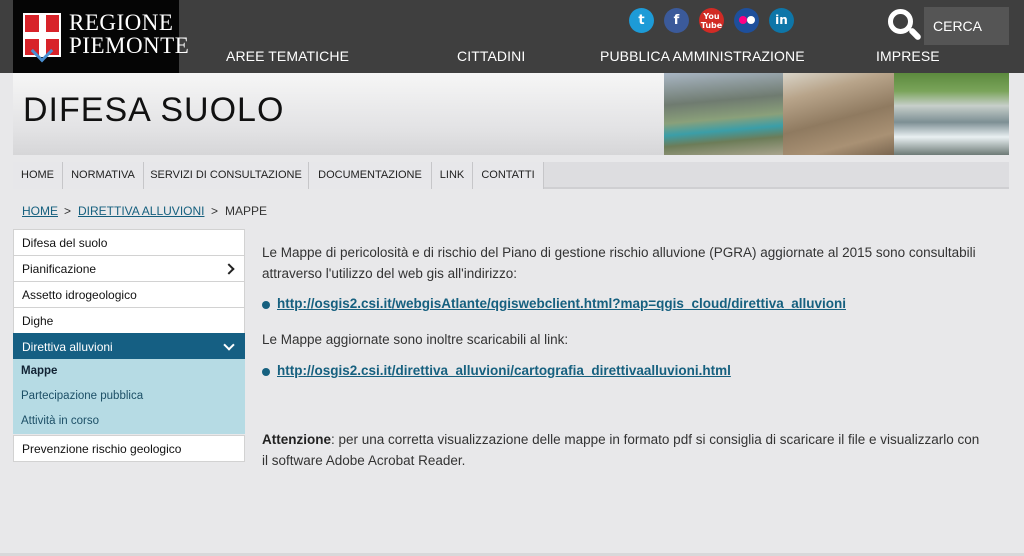 Image resolution: width=1024 pixels, height=556 pixels. I want to click on flickr-icon, so click(746, 20).